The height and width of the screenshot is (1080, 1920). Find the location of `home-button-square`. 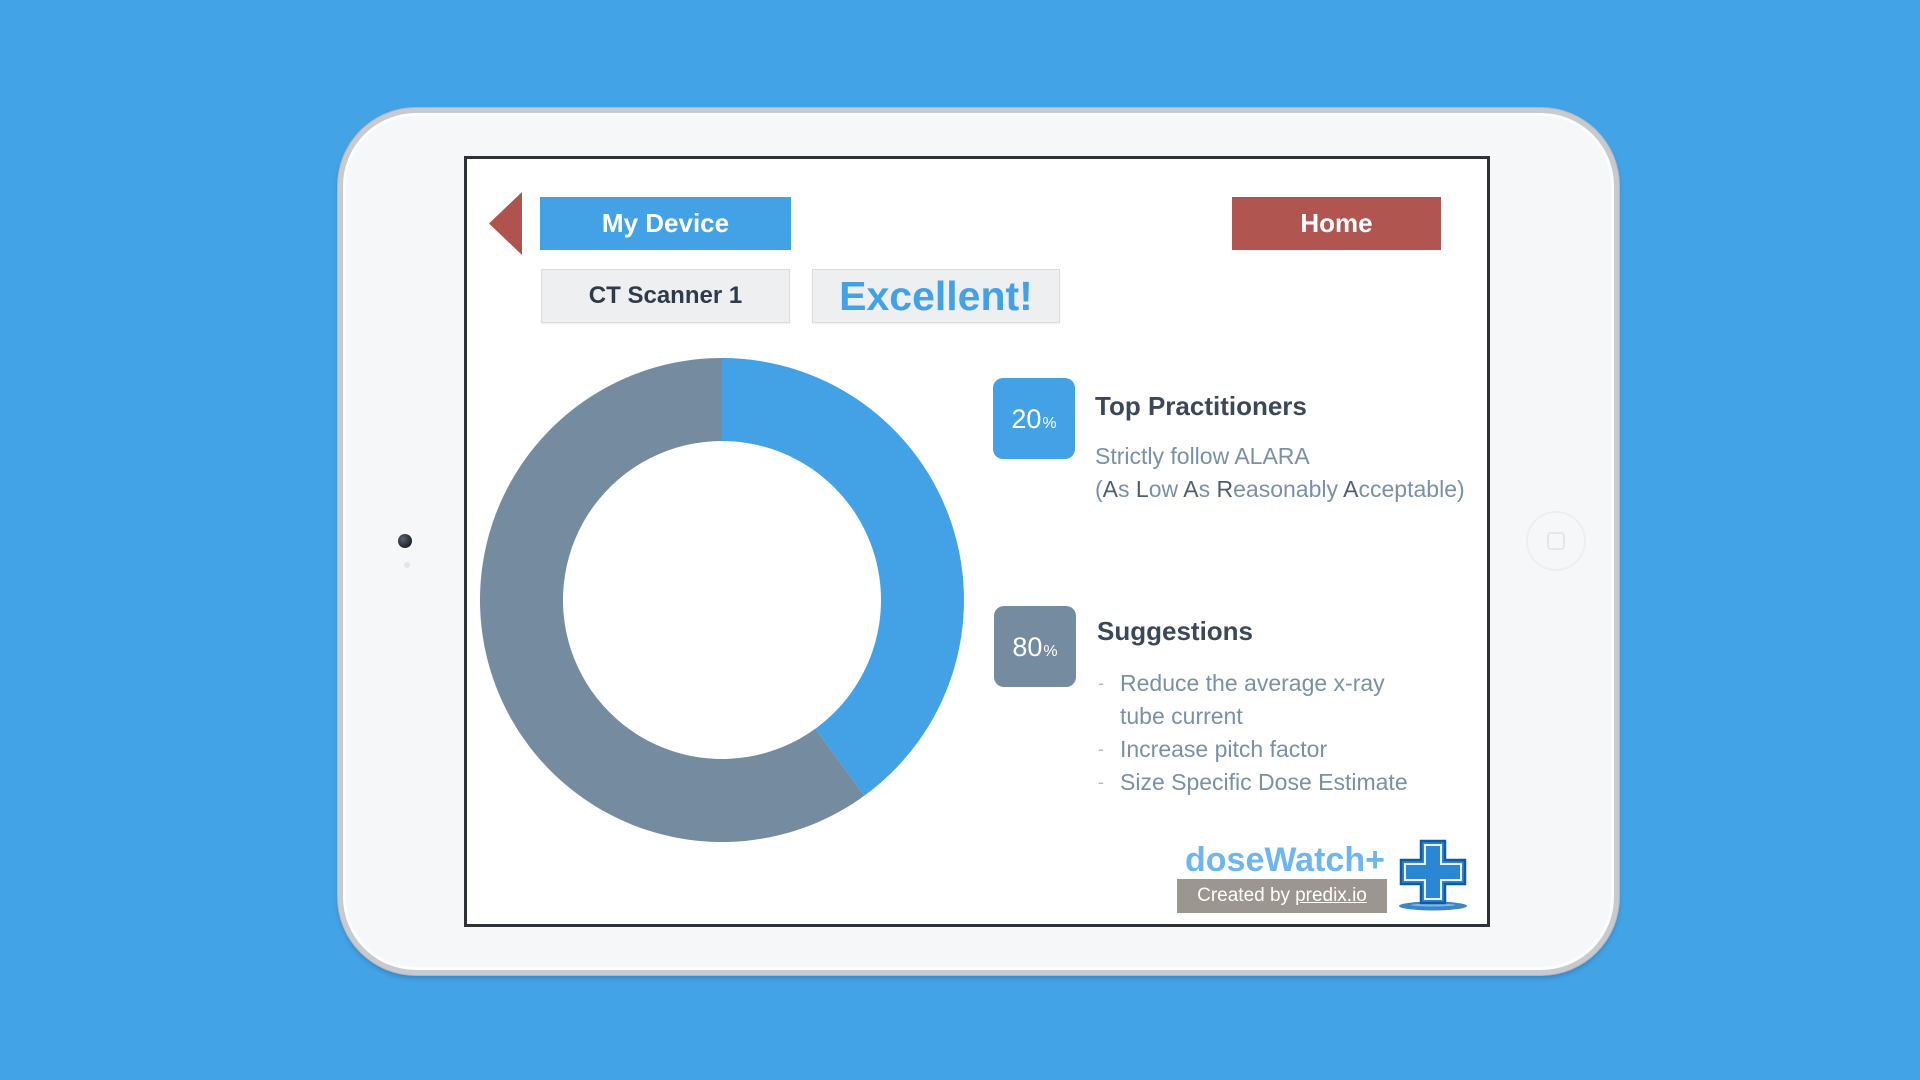

home-button-square is located at coordinates (1556, 541).